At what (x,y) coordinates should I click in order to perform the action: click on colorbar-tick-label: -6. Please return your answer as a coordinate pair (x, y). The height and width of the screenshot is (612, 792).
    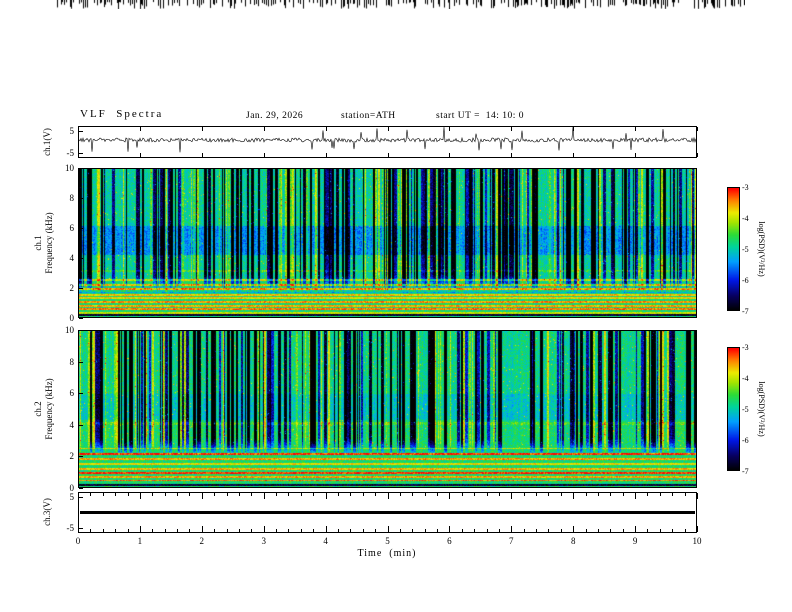
    Looking at the image, I should click on (745, 280).